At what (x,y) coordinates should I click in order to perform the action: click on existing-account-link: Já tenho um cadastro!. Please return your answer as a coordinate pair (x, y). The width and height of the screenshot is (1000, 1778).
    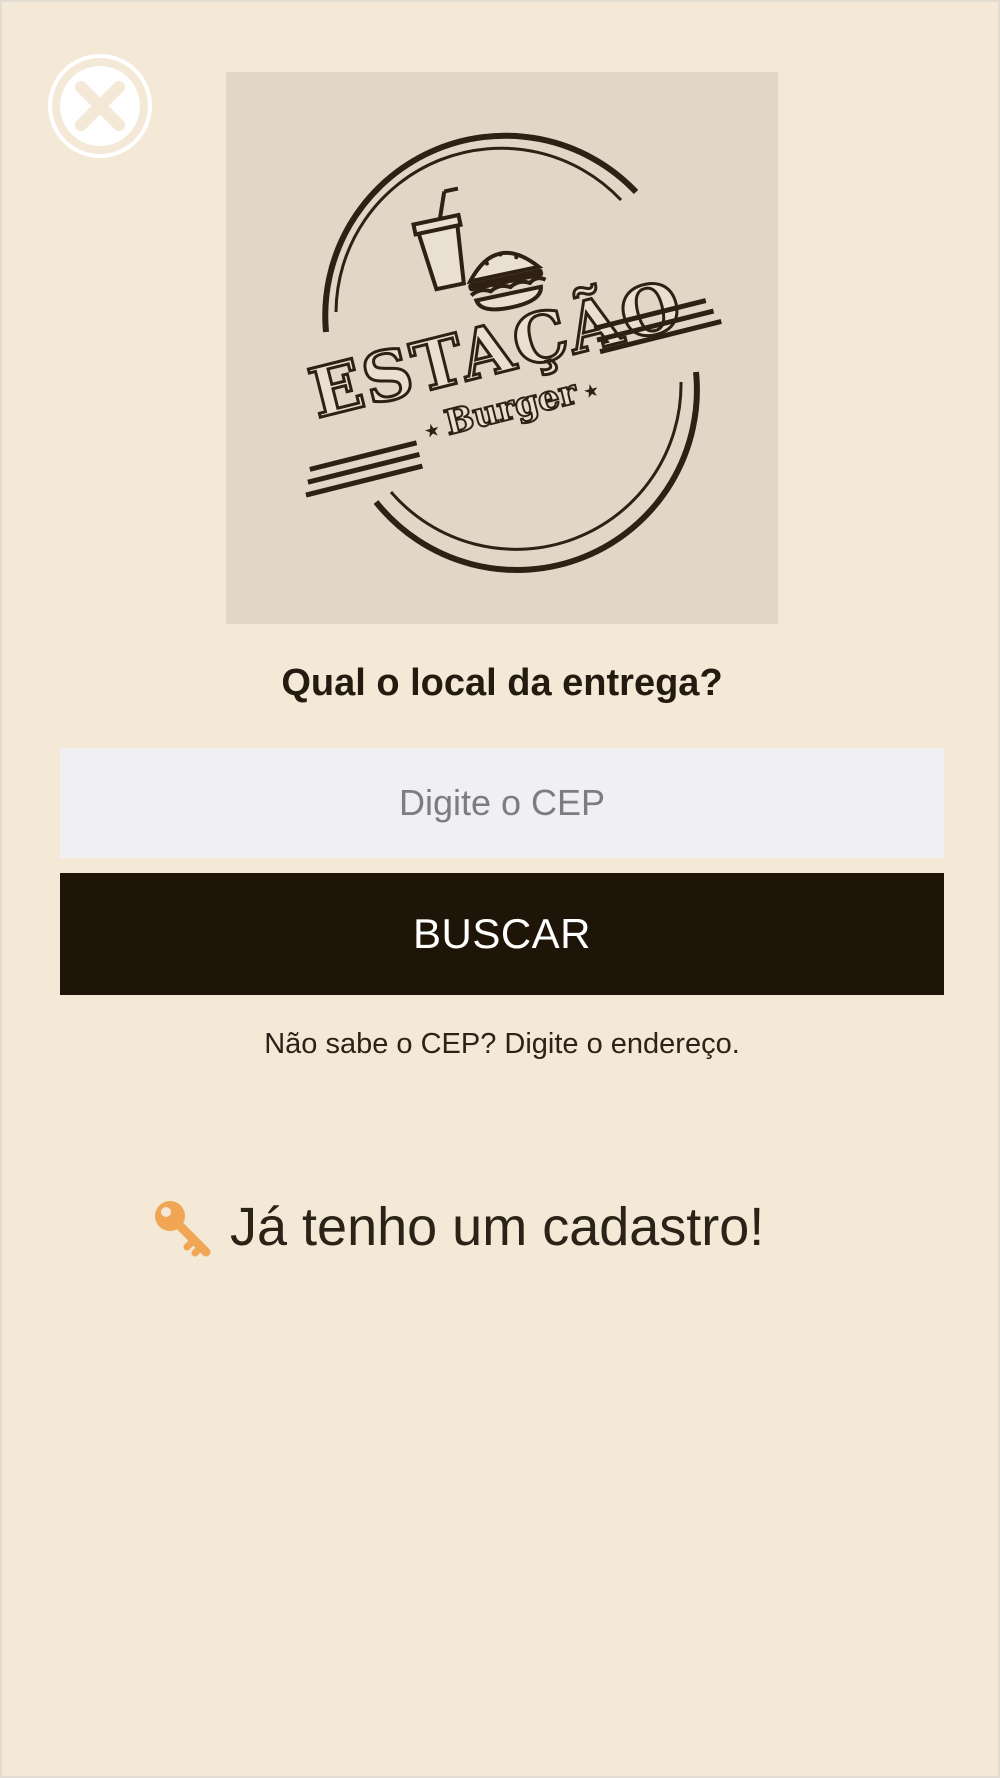
    Looking at the image, I should click on (457, 1227).